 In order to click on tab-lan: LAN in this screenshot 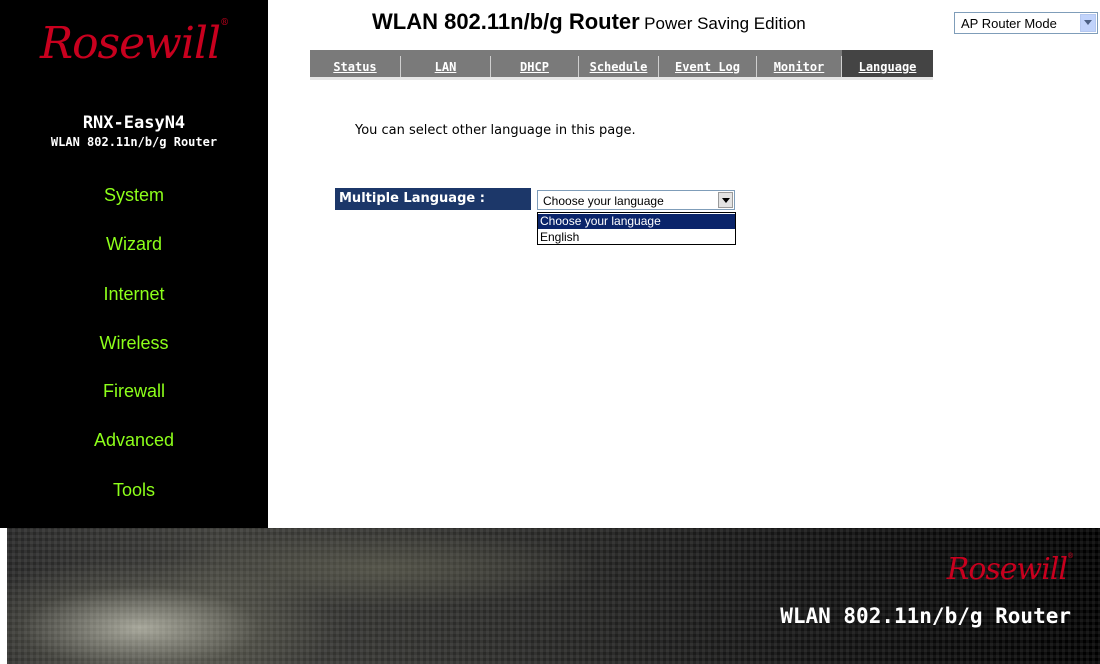, I will do `click(445, 63)`.